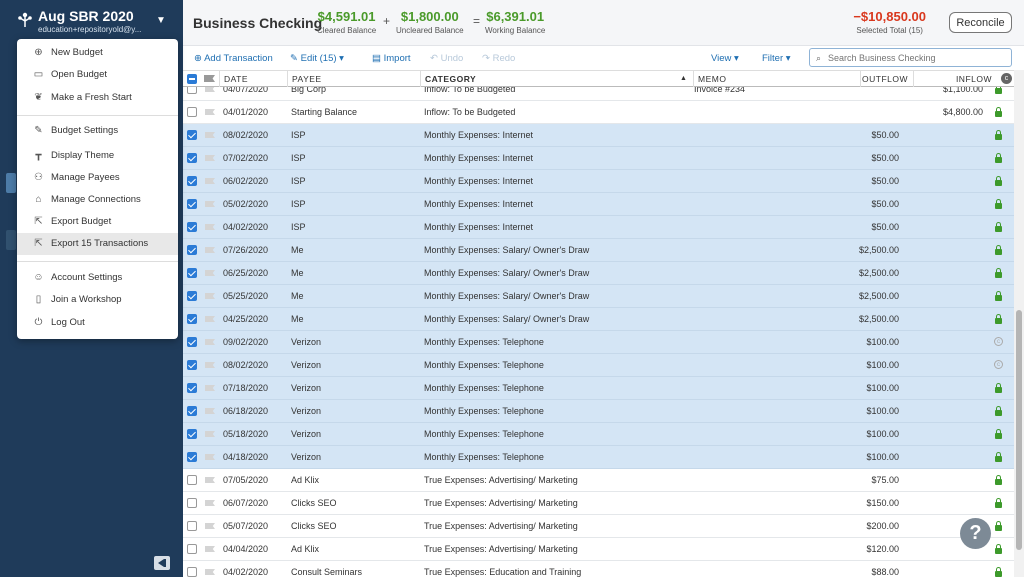  I want to click on row-payee: Clicks SEO, so click(314, 503).